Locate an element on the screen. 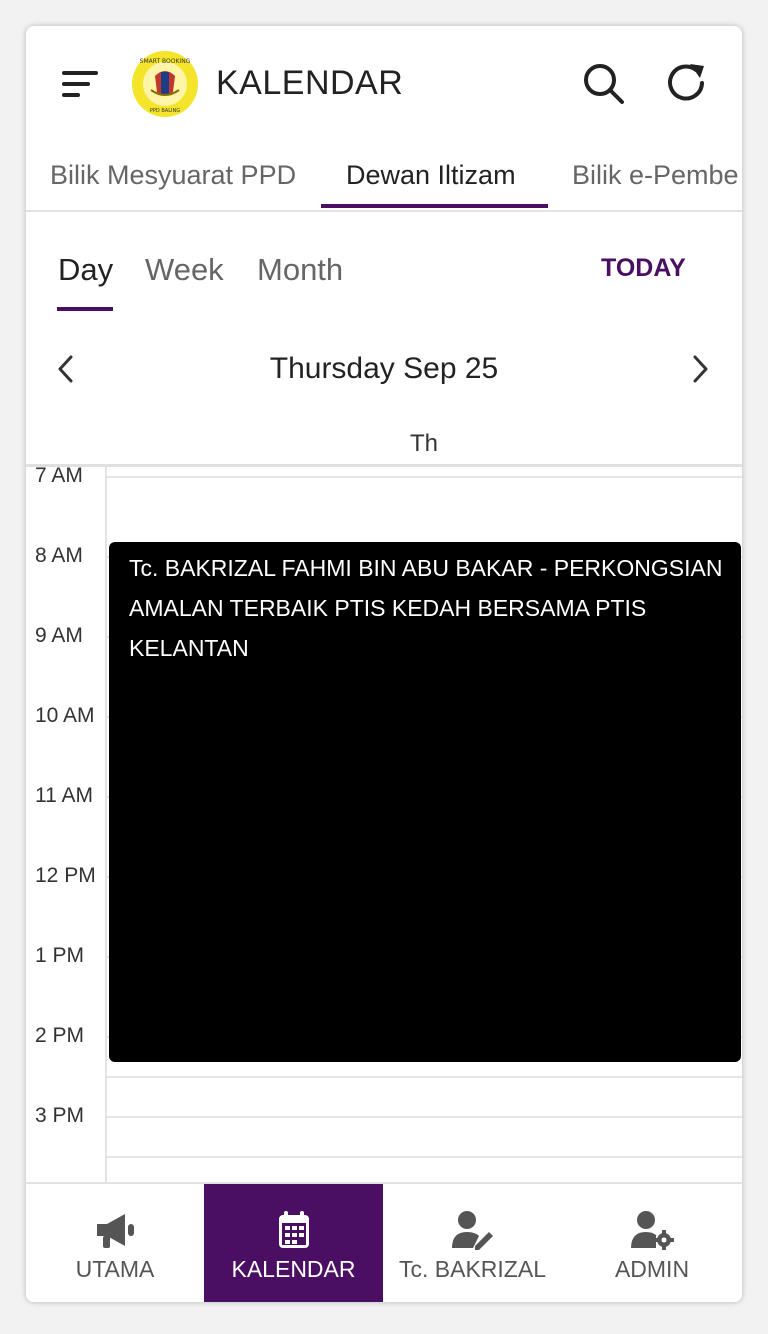  menu-button is located at coordinates (80, 84).